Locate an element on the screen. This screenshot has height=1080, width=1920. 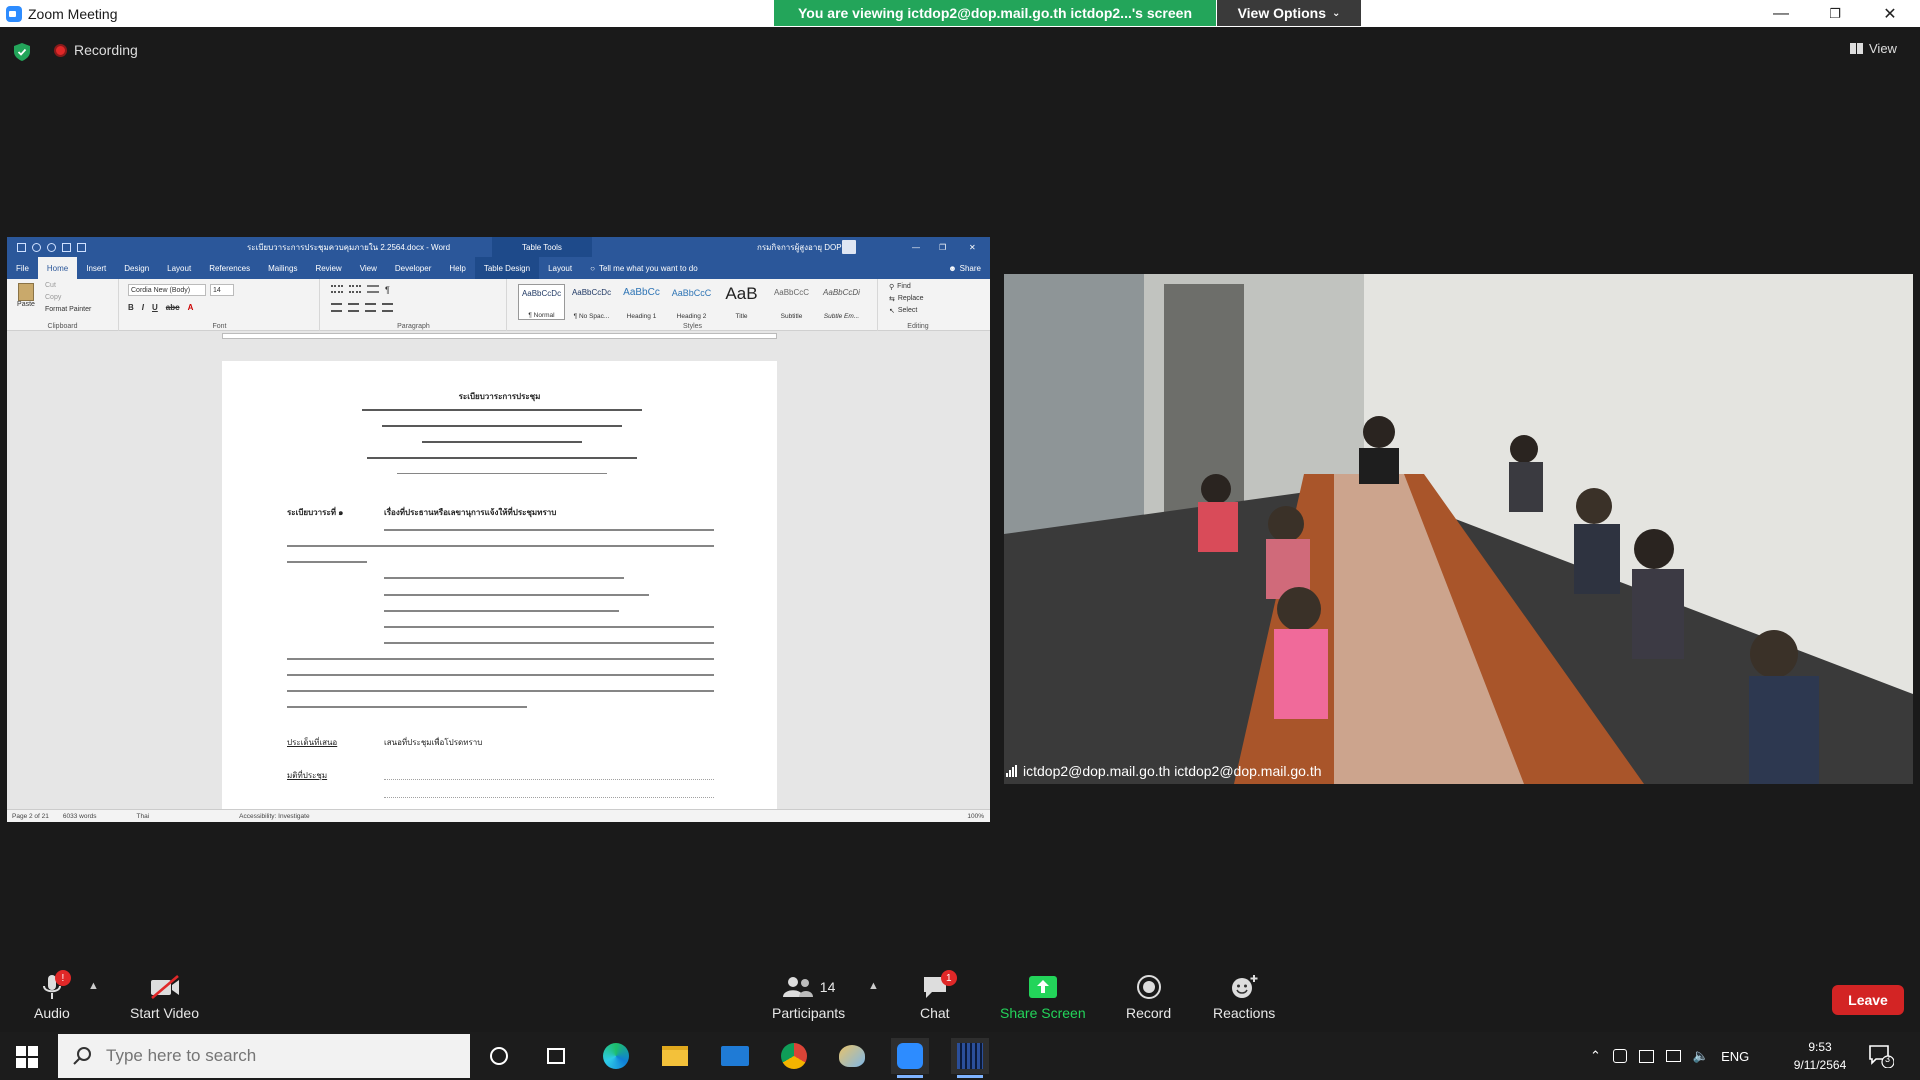
close-button: ✕ is located at coordinates (1890, 13).